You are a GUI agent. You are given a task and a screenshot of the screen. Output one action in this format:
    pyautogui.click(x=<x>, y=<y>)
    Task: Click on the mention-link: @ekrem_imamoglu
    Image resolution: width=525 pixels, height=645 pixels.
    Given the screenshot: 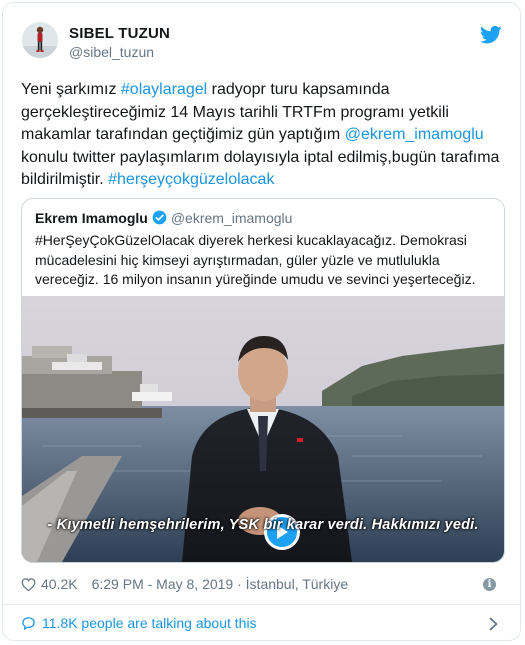 What is the action you would take?
    pyautogui.click(x=414, y=134)
    